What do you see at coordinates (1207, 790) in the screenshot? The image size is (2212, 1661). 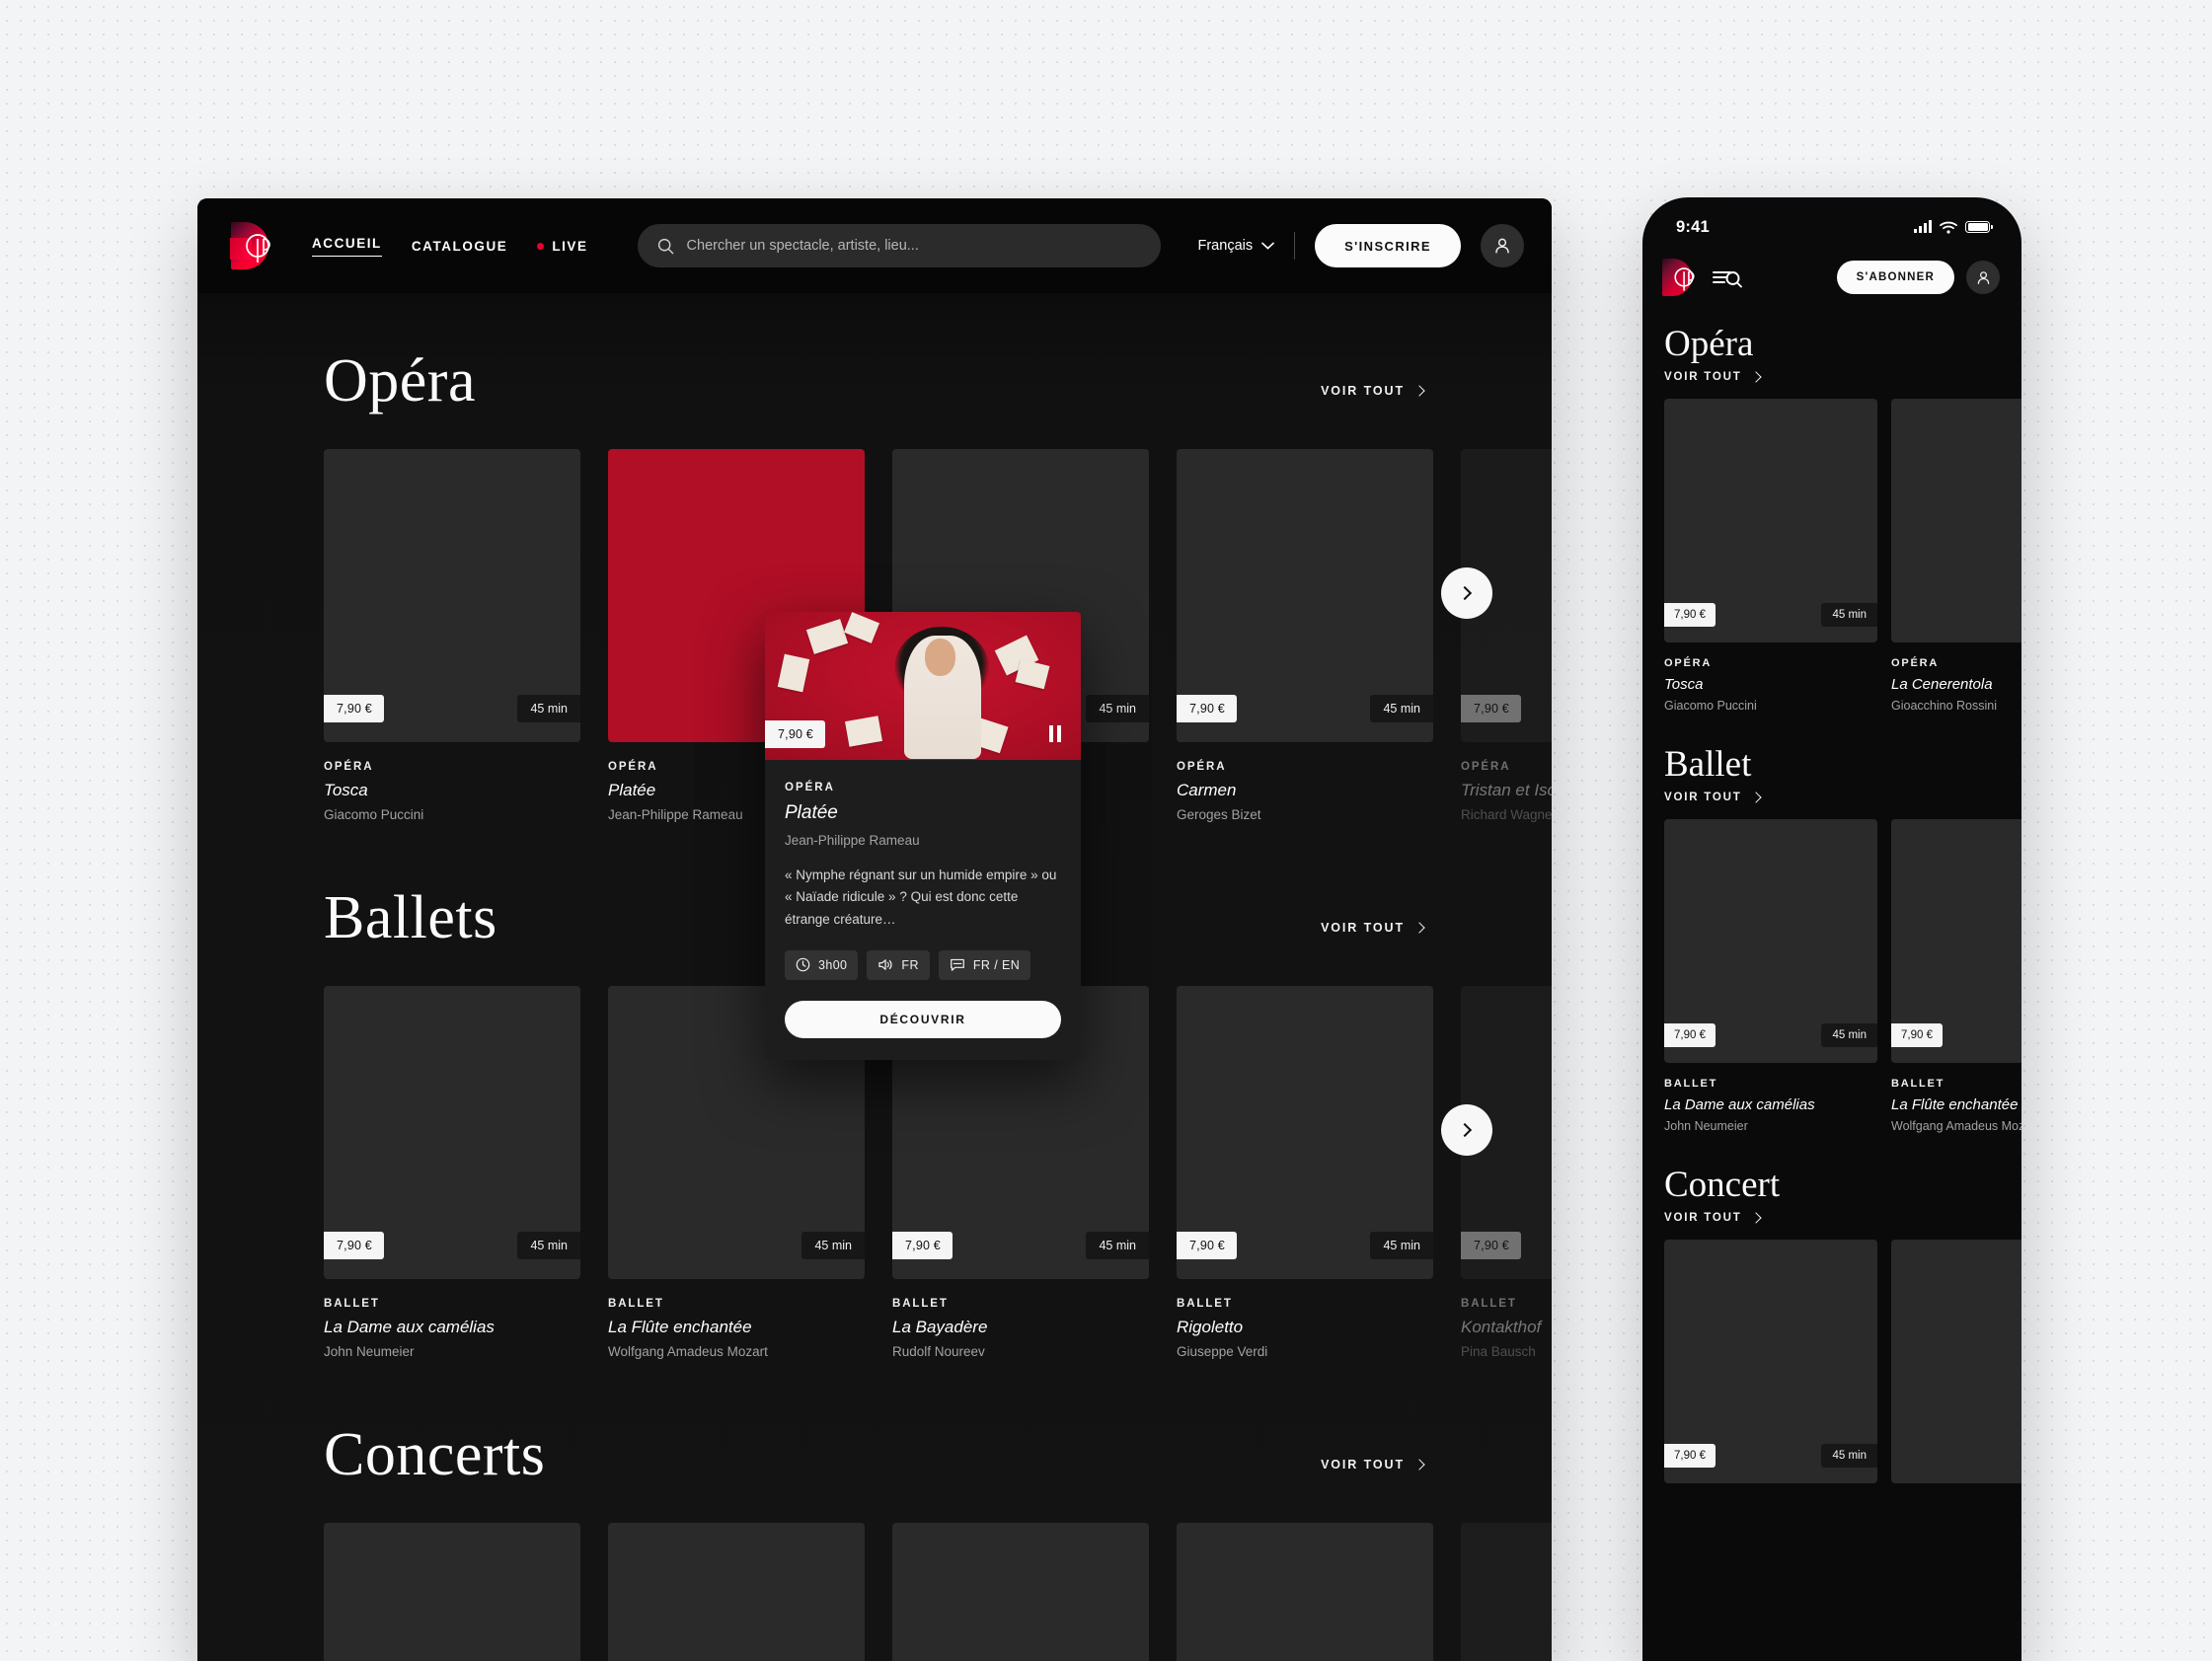 I see `card-title: Carmen` at bounding box center [1207, 790].